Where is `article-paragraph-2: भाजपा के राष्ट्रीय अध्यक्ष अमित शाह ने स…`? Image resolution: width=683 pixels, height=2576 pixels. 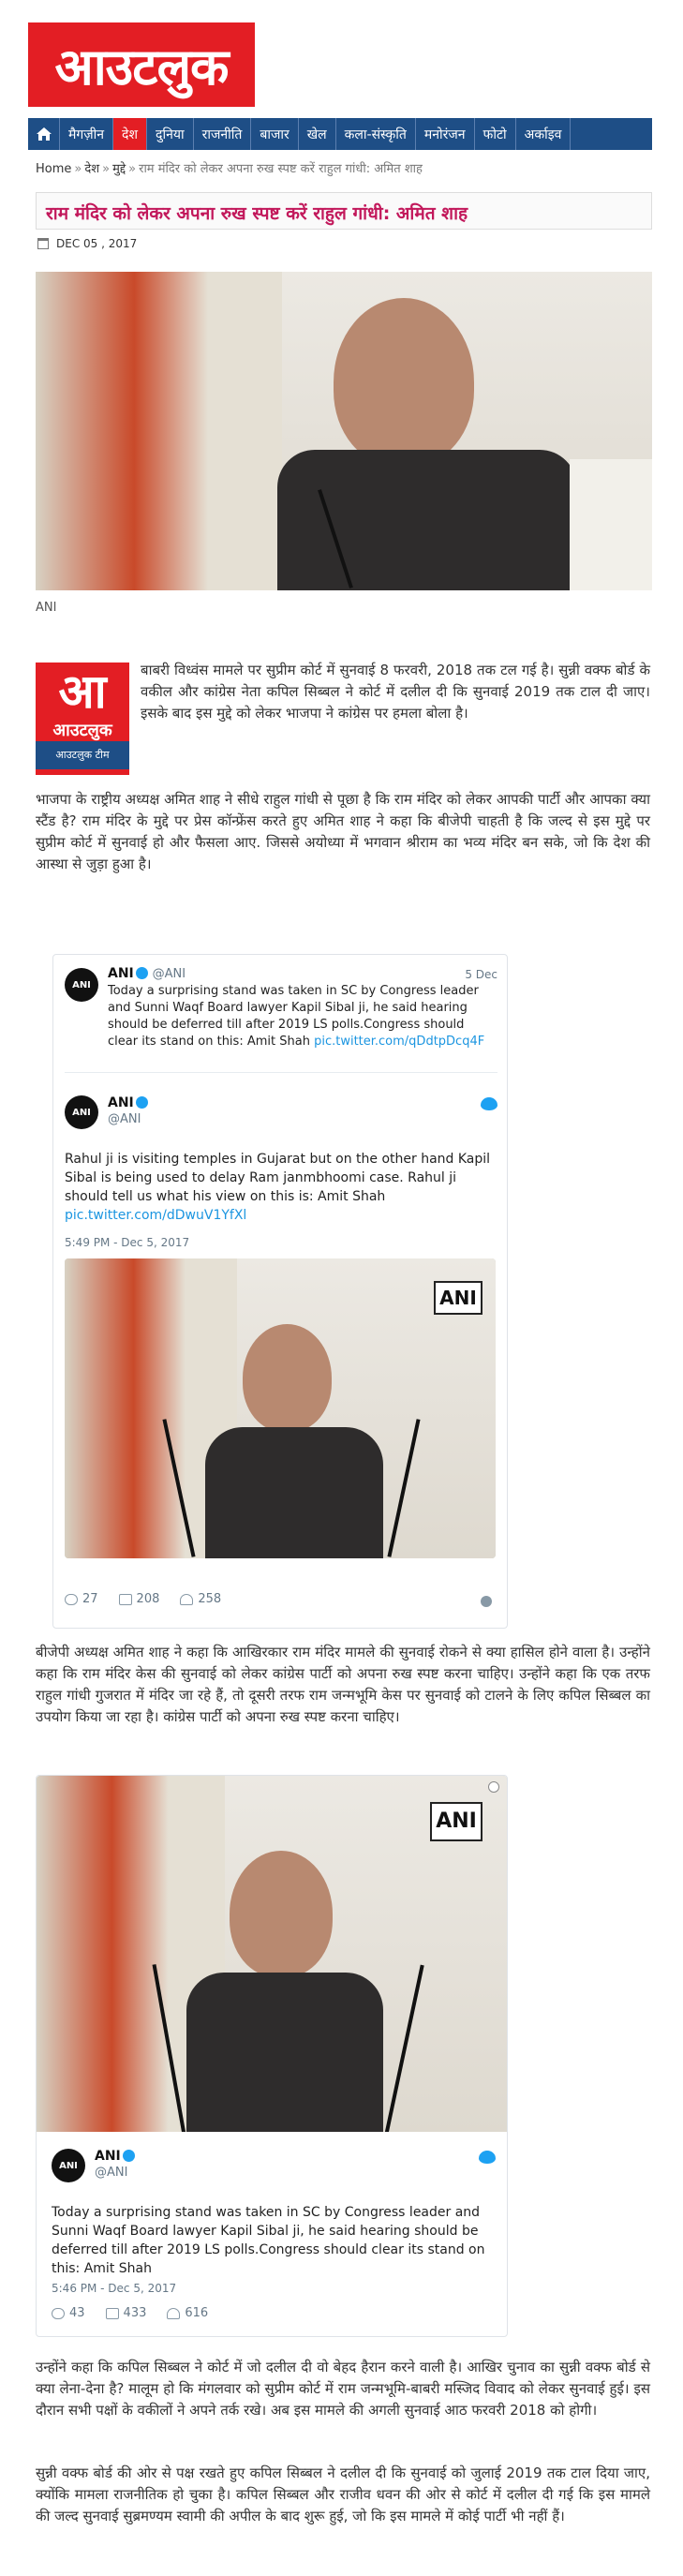
article-paragraph-2: भाजपा के राष्ट्रीय अध्यक्ष अमित शाह ने स… is located at coordinates (343, 831).